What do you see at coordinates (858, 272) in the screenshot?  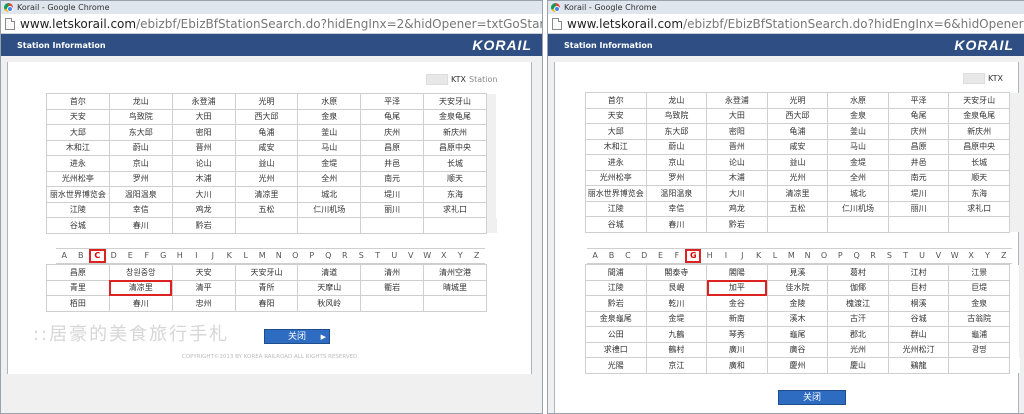 I see `station-cell: 葛村` at bounding box center [858, 272].